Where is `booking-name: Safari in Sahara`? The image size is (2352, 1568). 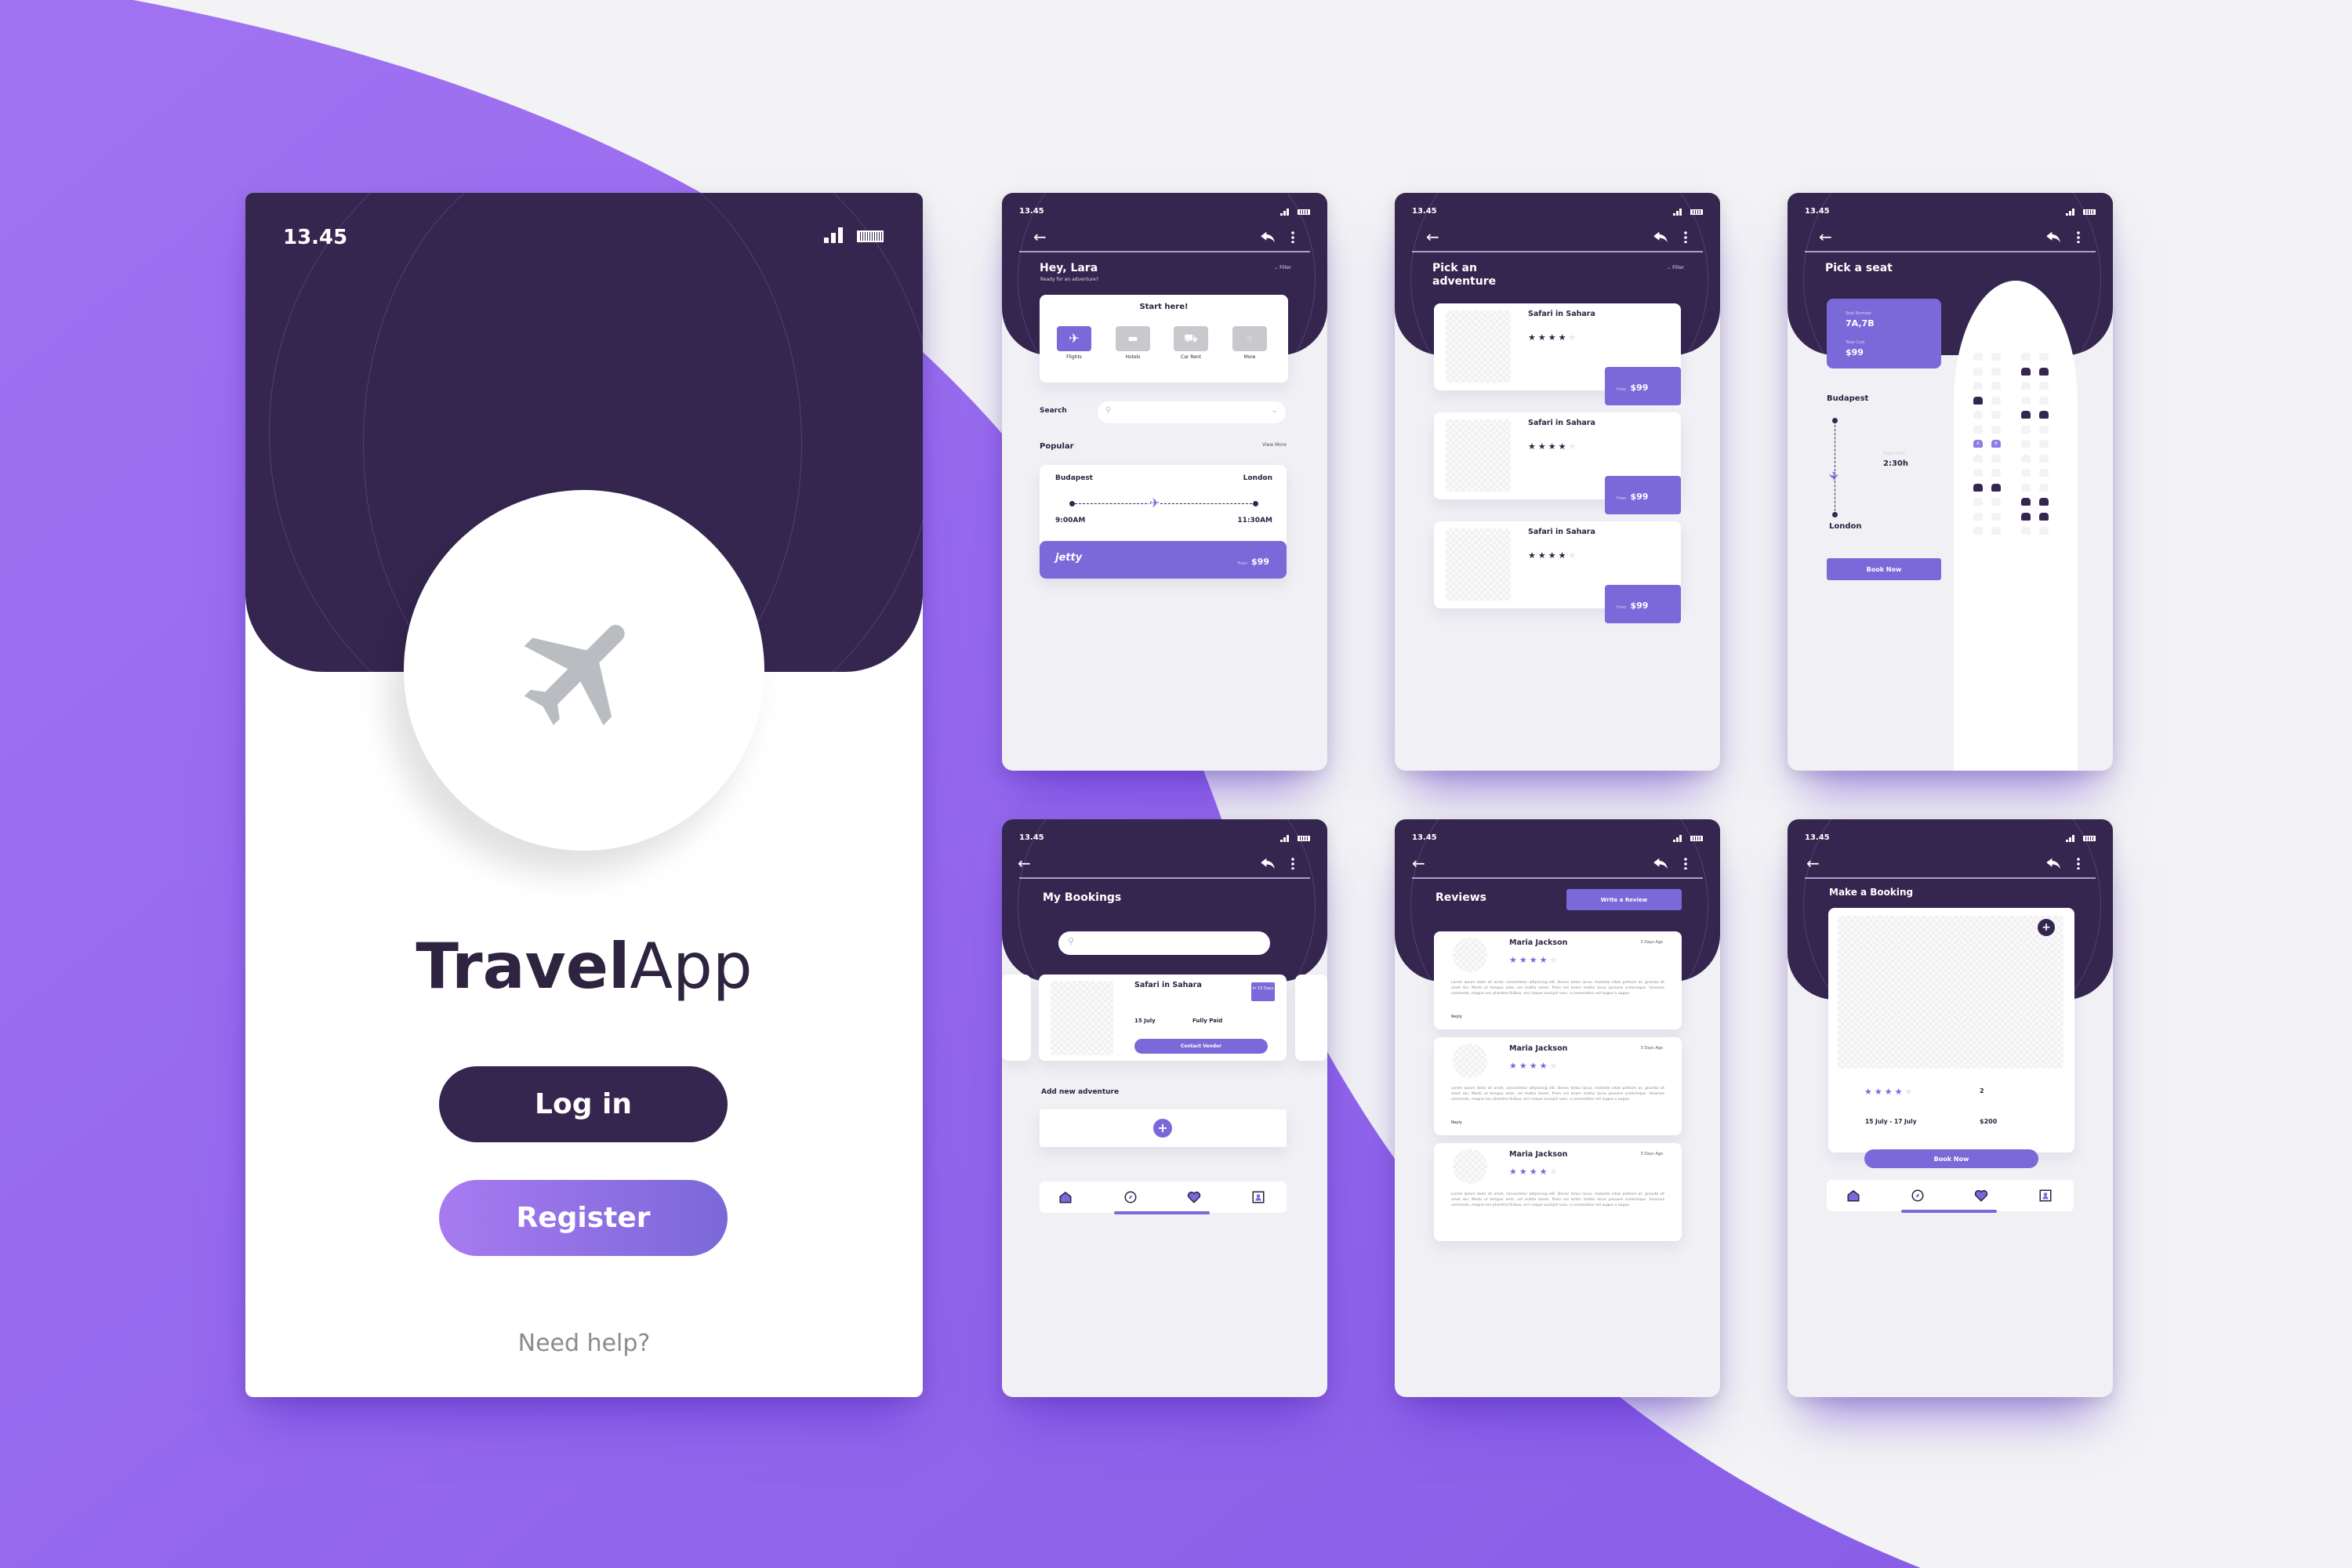 booking-name: Safari in Sahara is located at coordinates (1168, 985).